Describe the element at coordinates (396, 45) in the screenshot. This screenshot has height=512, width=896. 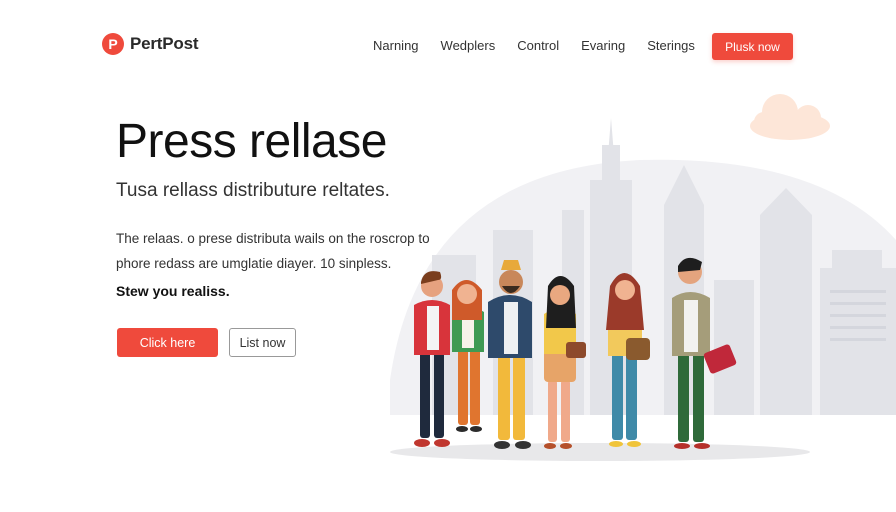
I see `nav-item-narning: Narning` at that location.